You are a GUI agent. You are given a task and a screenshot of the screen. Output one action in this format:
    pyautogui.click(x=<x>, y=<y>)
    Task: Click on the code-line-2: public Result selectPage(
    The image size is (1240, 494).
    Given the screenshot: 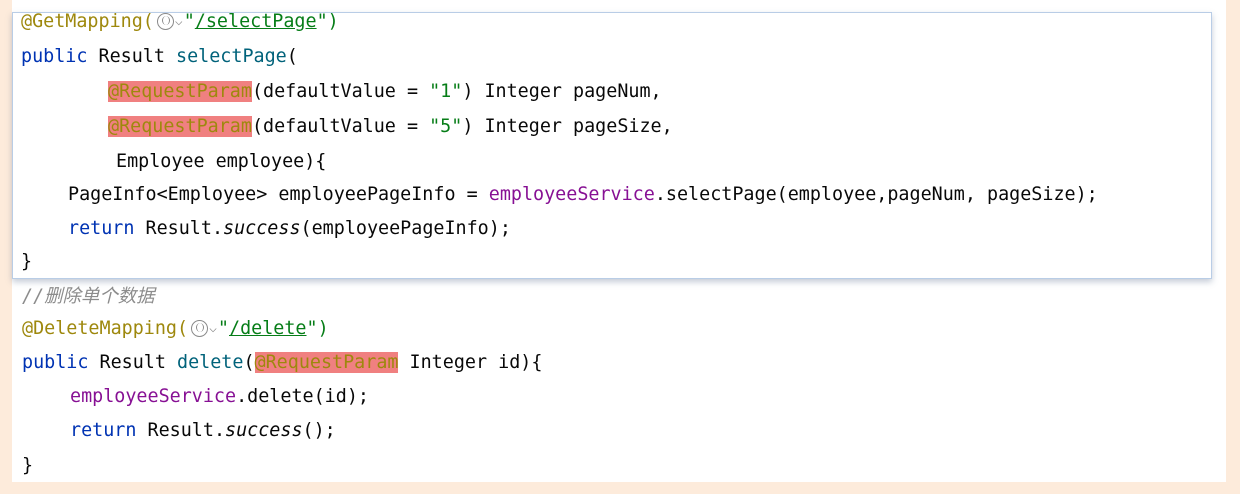 What is the action you would take?
    pyautogui.click(x=159, y=56)
    